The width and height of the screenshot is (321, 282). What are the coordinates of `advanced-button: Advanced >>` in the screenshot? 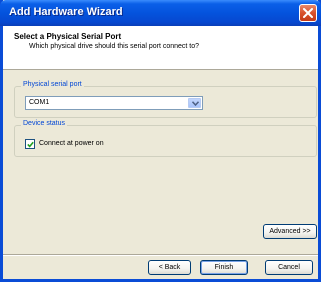 It's located at (290, 231).